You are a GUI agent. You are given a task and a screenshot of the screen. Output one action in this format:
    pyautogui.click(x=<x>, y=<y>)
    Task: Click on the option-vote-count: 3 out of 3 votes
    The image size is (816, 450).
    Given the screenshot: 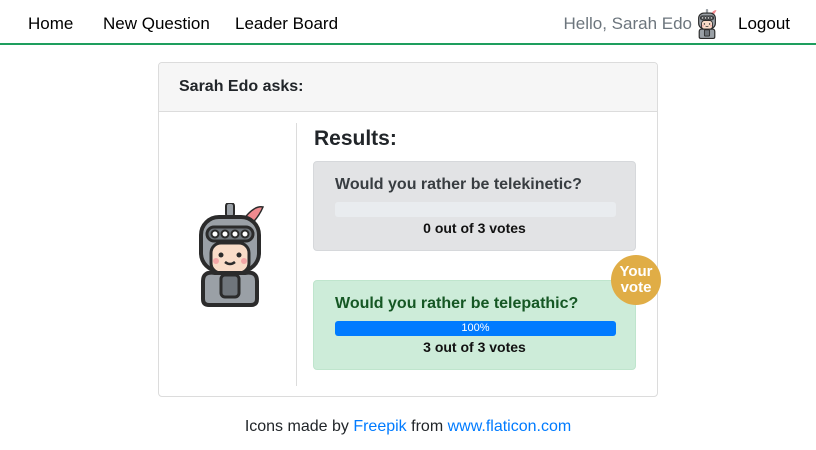 What is the action you would take?
    pyautogui.click(x=474, y=347)
    